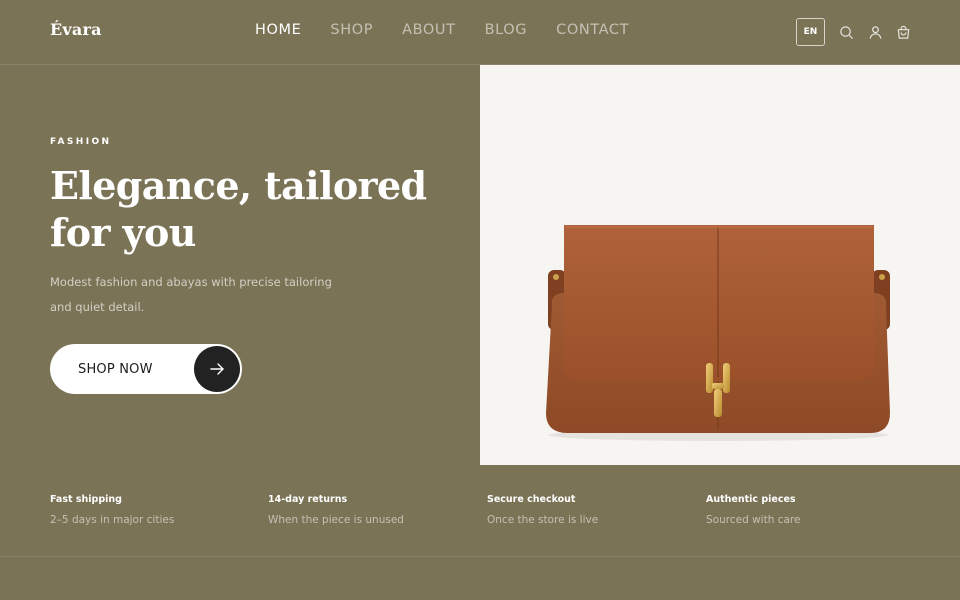 Image resolution: width=960 pixels, height=600 pixels. I want to click on feature-title: Fast shipping, so click(86, 499).